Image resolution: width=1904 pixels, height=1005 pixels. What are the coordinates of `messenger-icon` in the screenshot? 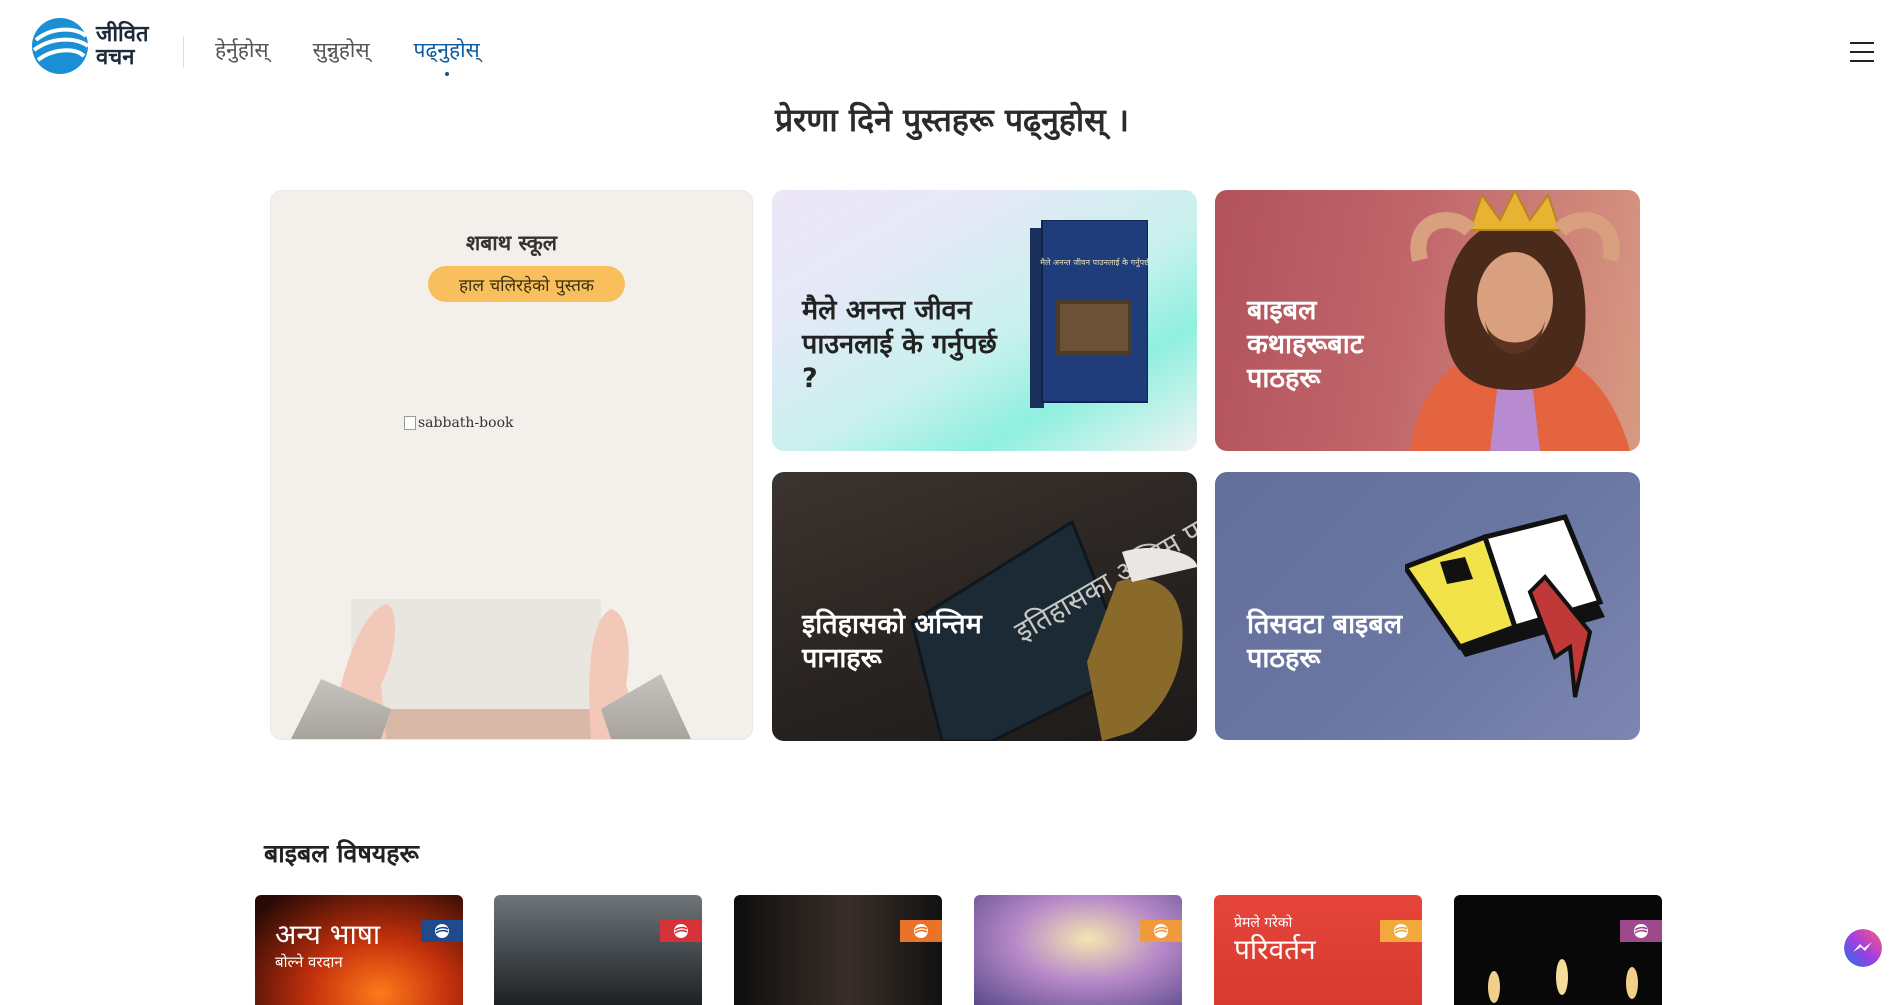 It's located at (1863, 948).